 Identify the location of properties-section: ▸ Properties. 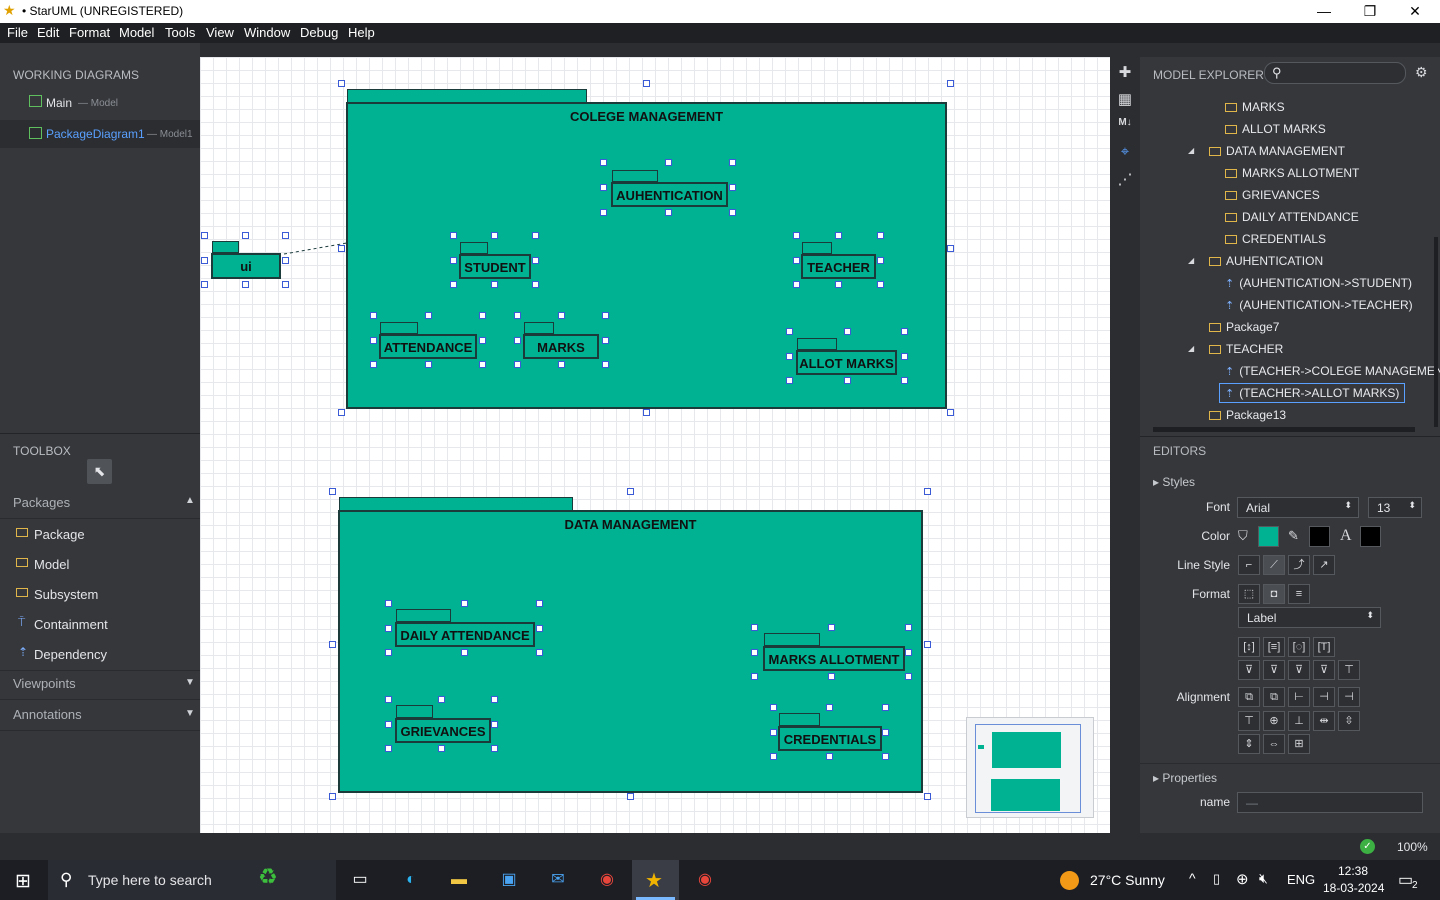
(1185, 778).